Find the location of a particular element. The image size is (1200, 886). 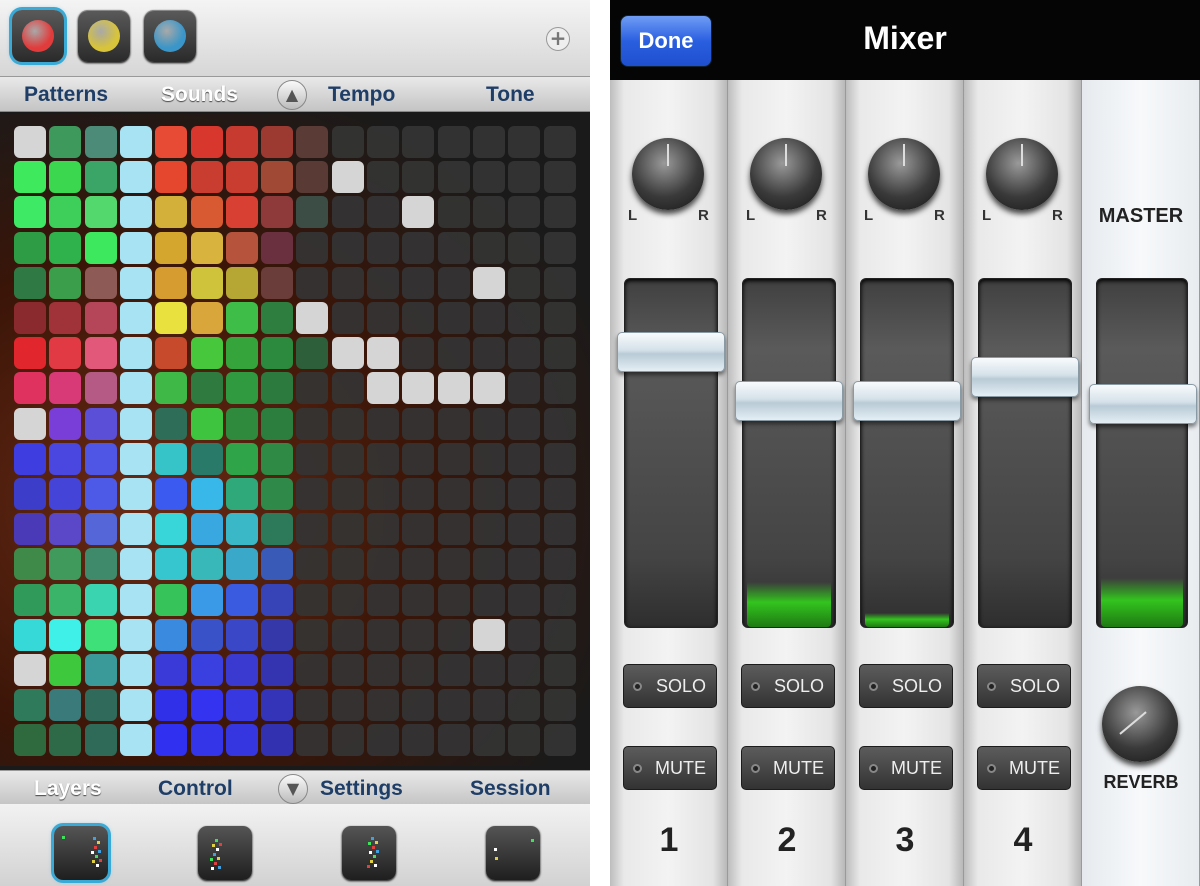

pan-knob is located at coordinates (1022, 174).